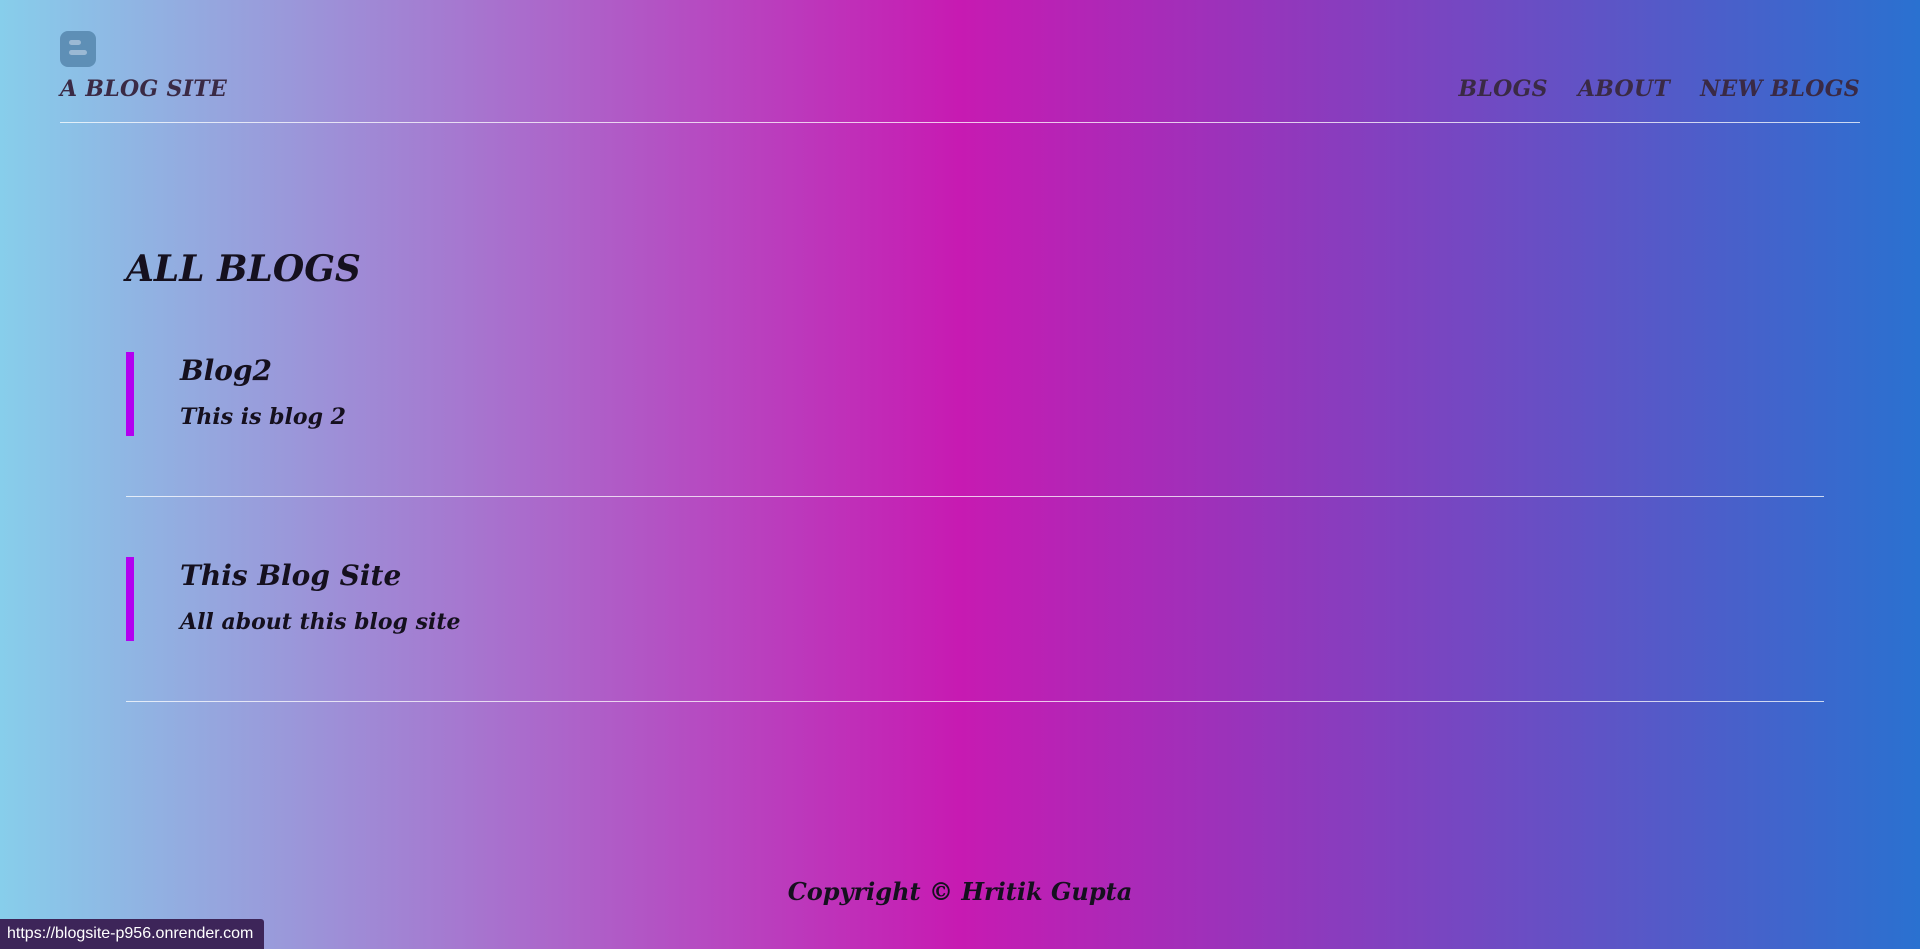 This screenshot has height=949, width=1920. What do you see at coordinates (1502, 89) in the screenshot?
I see `nav-link-blogs: BLOGS` at bounding box center [1502, 89].